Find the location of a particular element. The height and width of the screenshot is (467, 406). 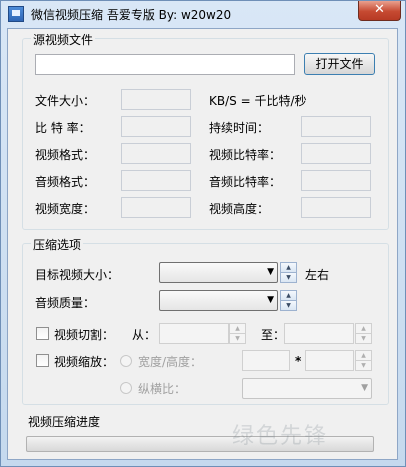

video-bitrate-field is located at coordinates (336, 153).